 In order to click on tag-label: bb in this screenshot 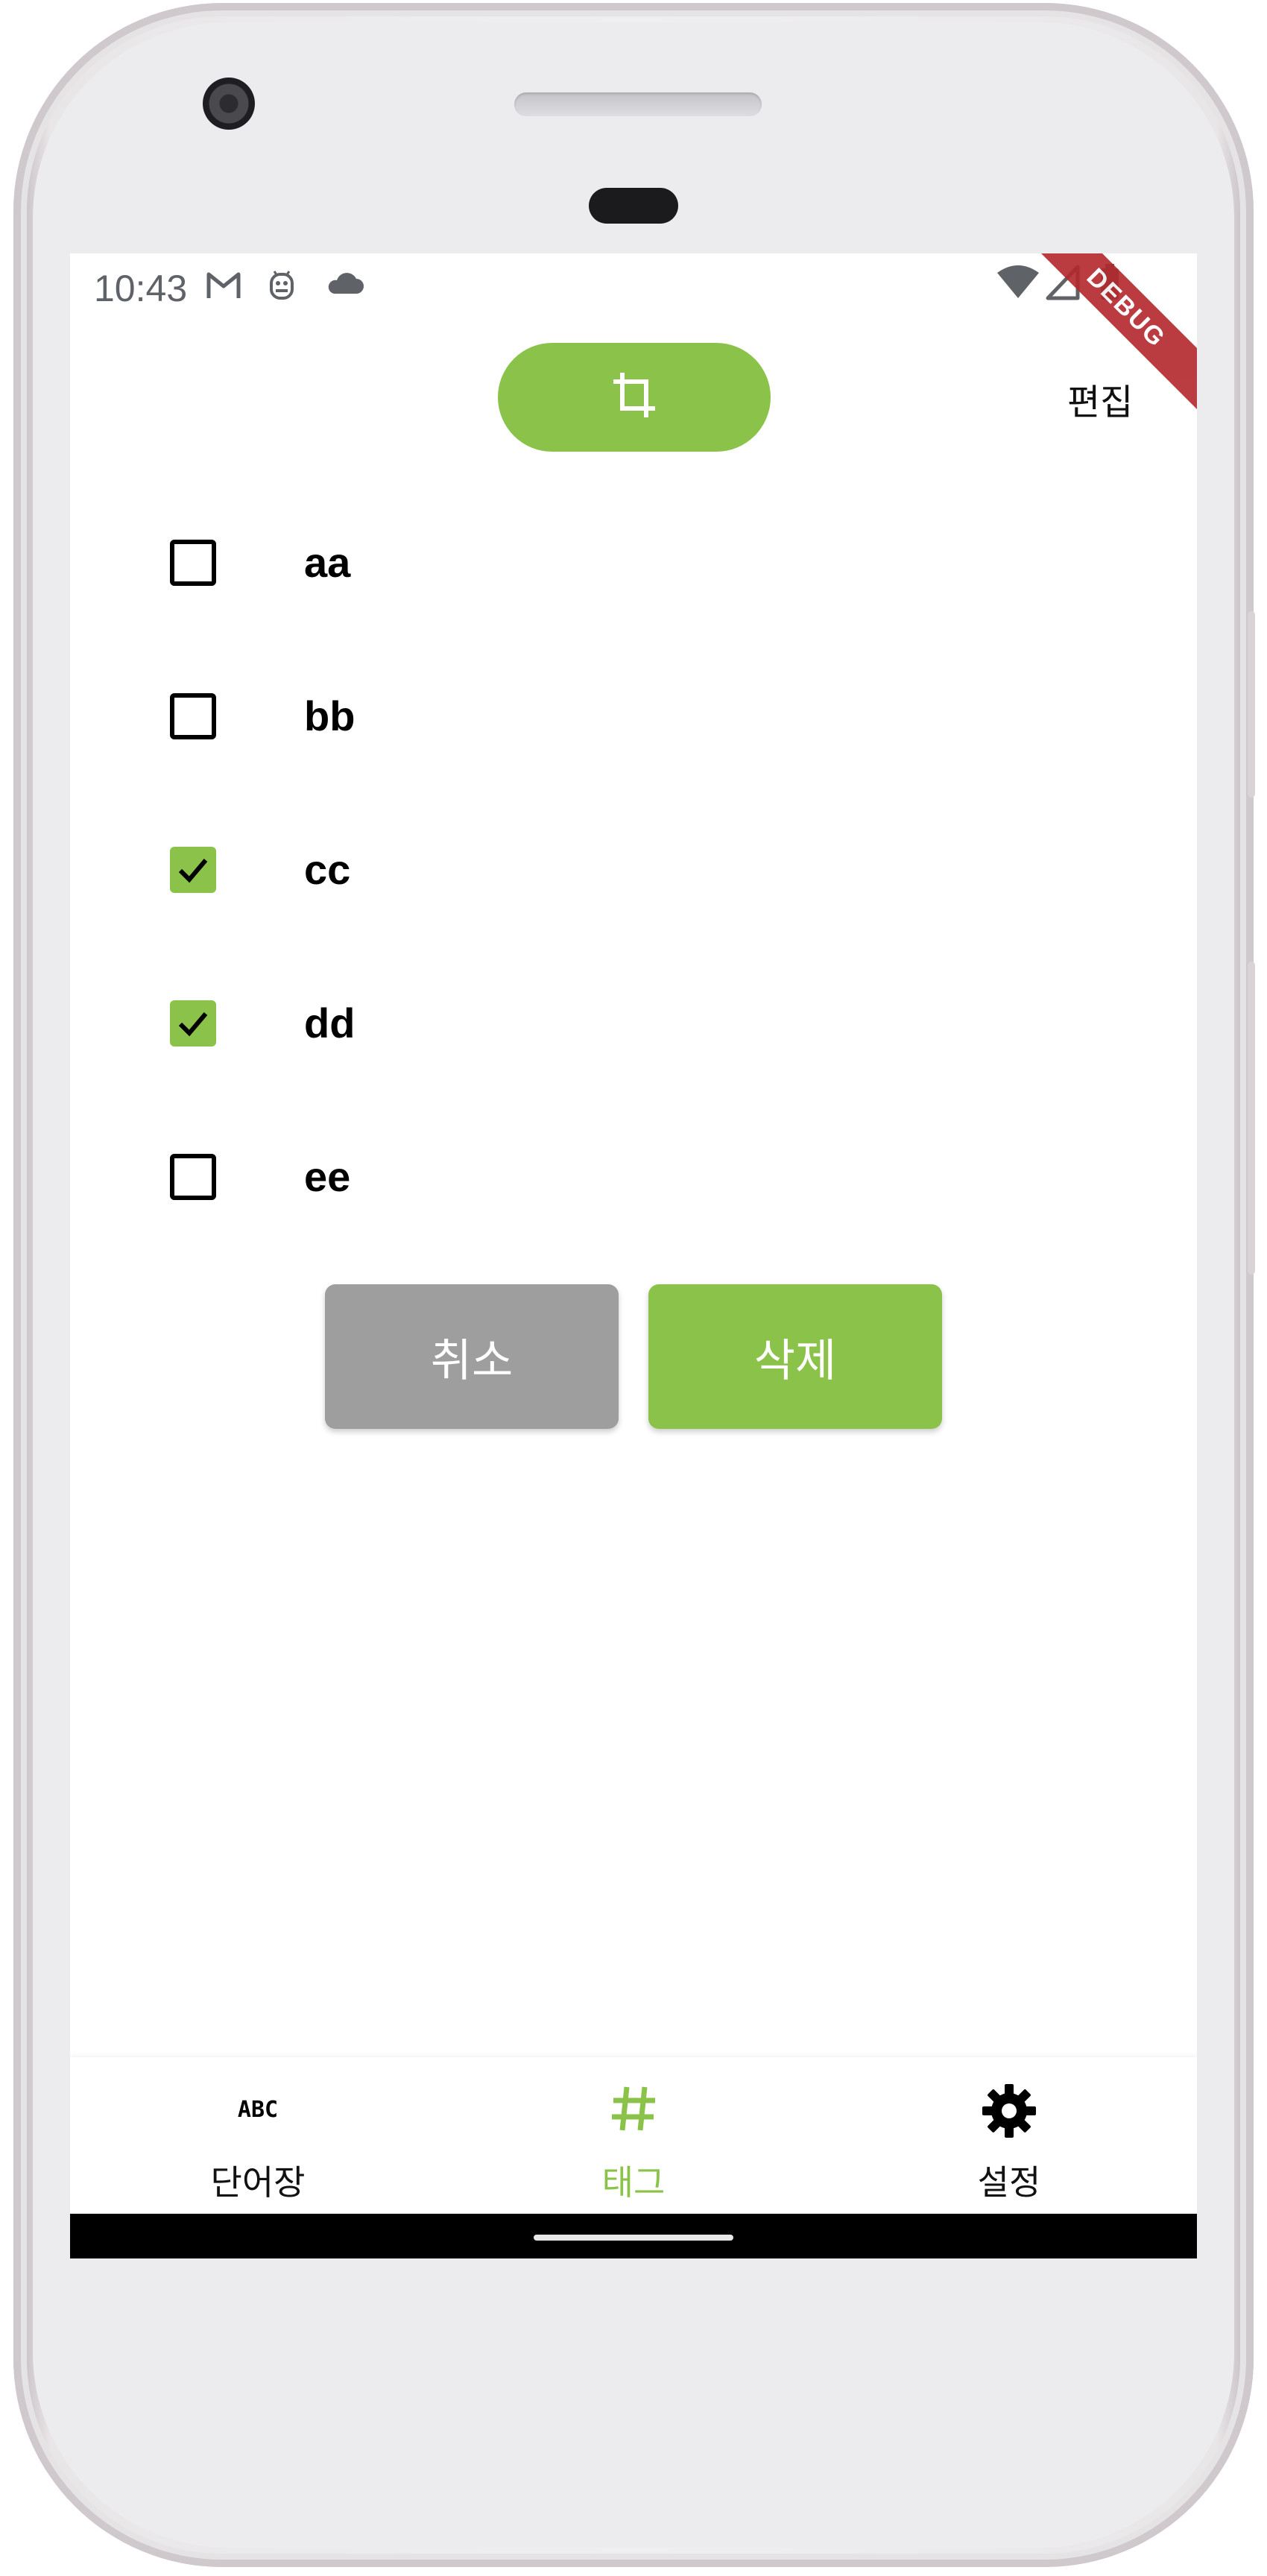, I will do `click(330, 715)`.